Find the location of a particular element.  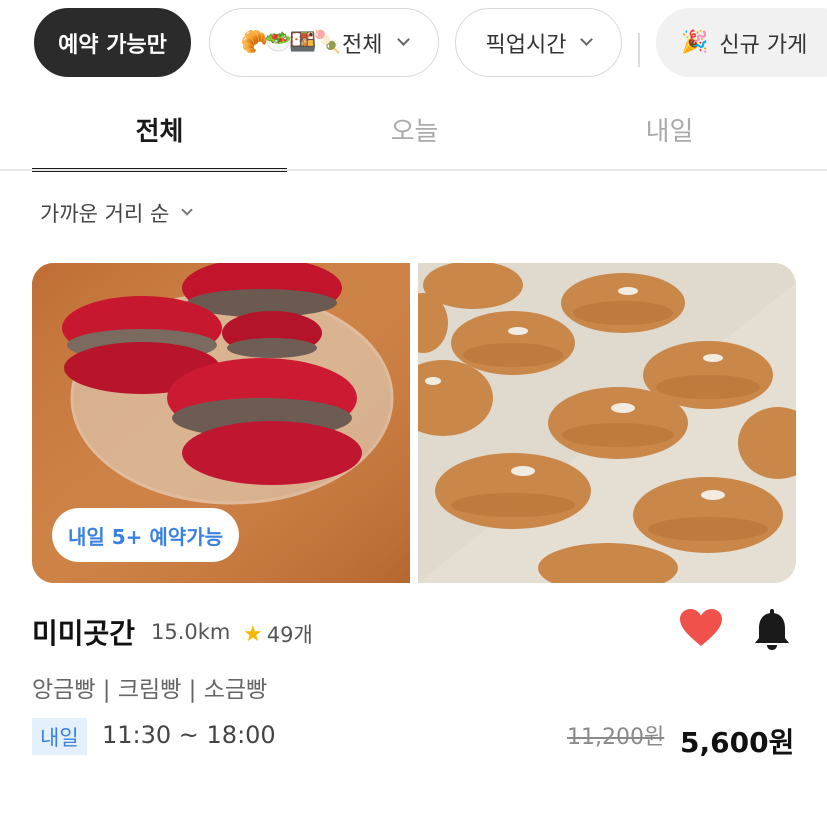

new-store-chip: 🎉 신규 가게 is located at coordinates (741, 42).